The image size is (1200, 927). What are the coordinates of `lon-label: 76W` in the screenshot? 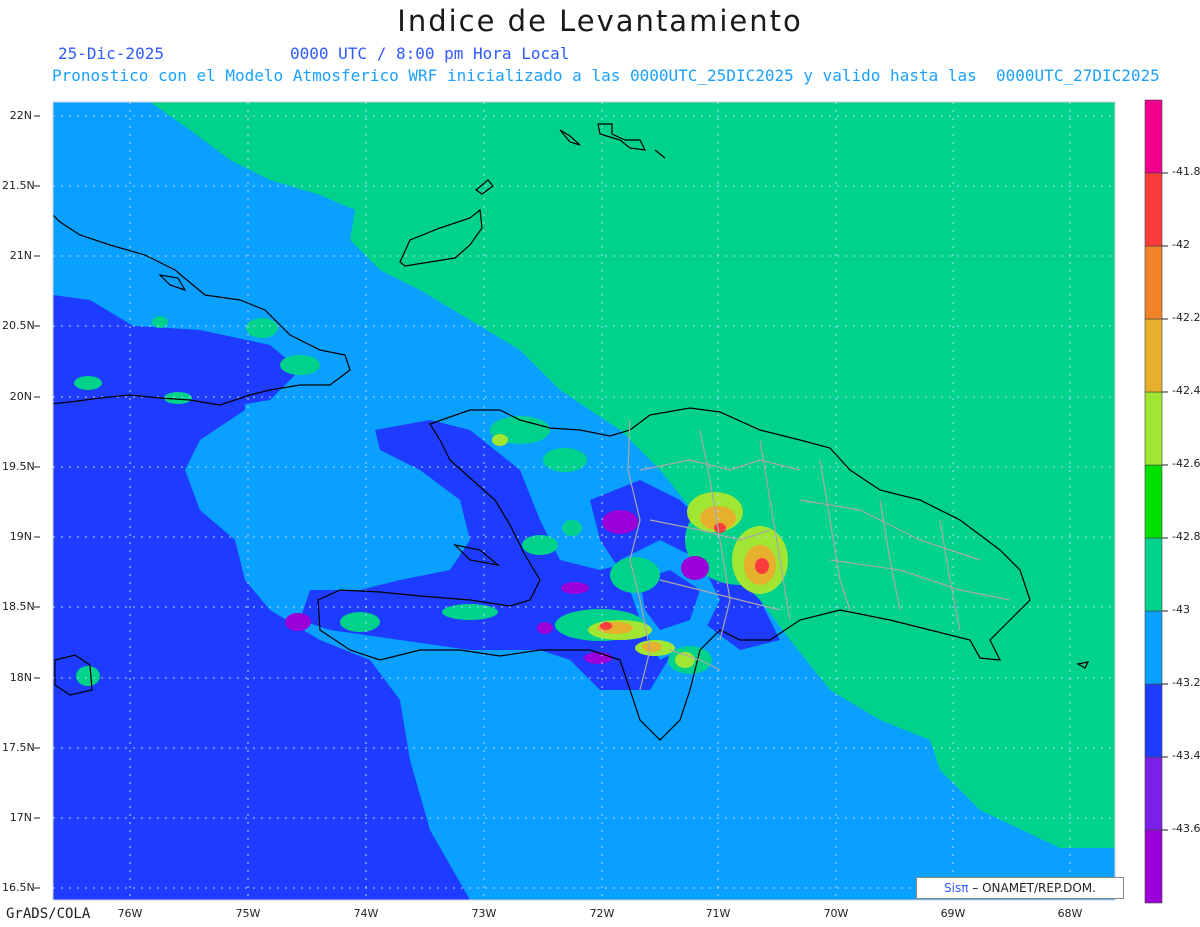 It's located at (130, 913).